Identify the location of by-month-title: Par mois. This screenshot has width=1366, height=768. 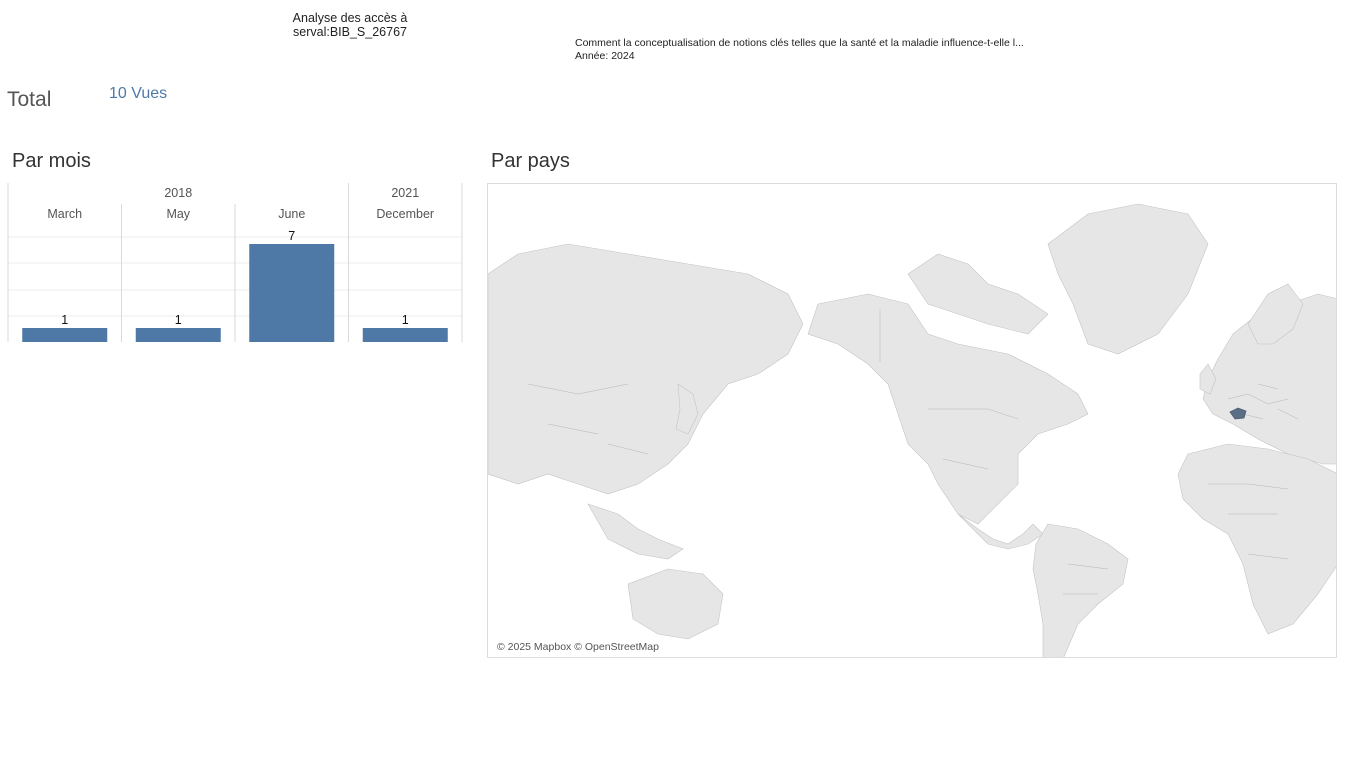
(51, 161).